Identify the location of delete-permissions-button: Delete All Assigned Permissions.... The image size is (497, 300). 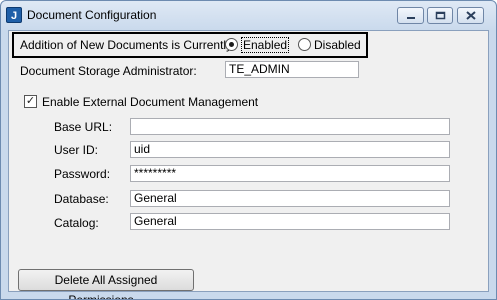
(106, 284).